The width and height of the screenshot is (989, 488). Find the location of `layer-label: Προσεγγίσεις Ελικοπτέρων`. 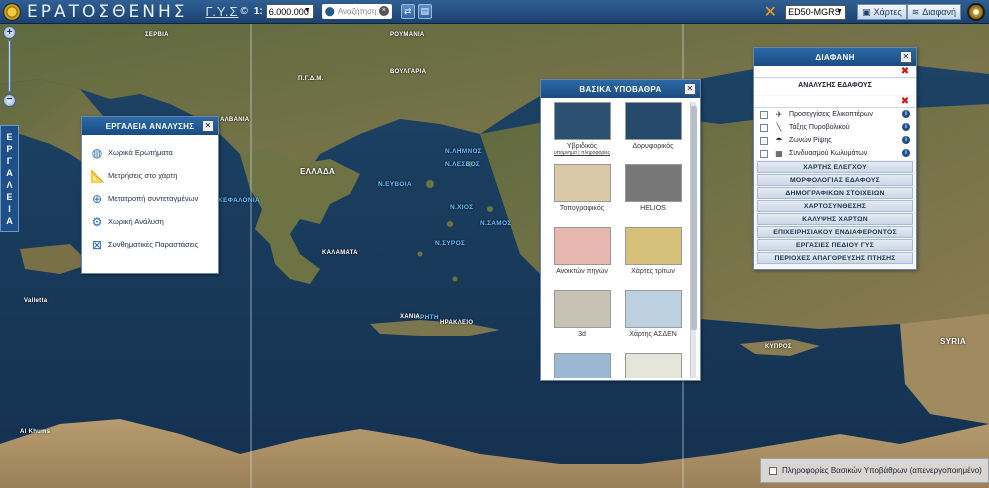

layer-label: Προσεγγίσεις Ελικοπτέρων is located at coordinates (831, 114).